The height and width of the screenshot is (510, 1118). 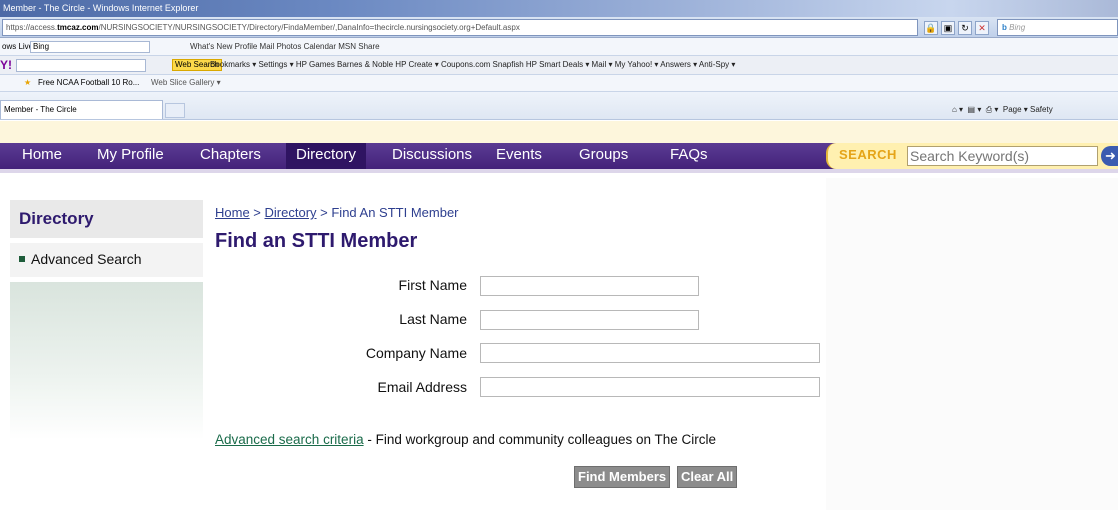 I want to click on nav-home: Home, so click(x=42, y=156).